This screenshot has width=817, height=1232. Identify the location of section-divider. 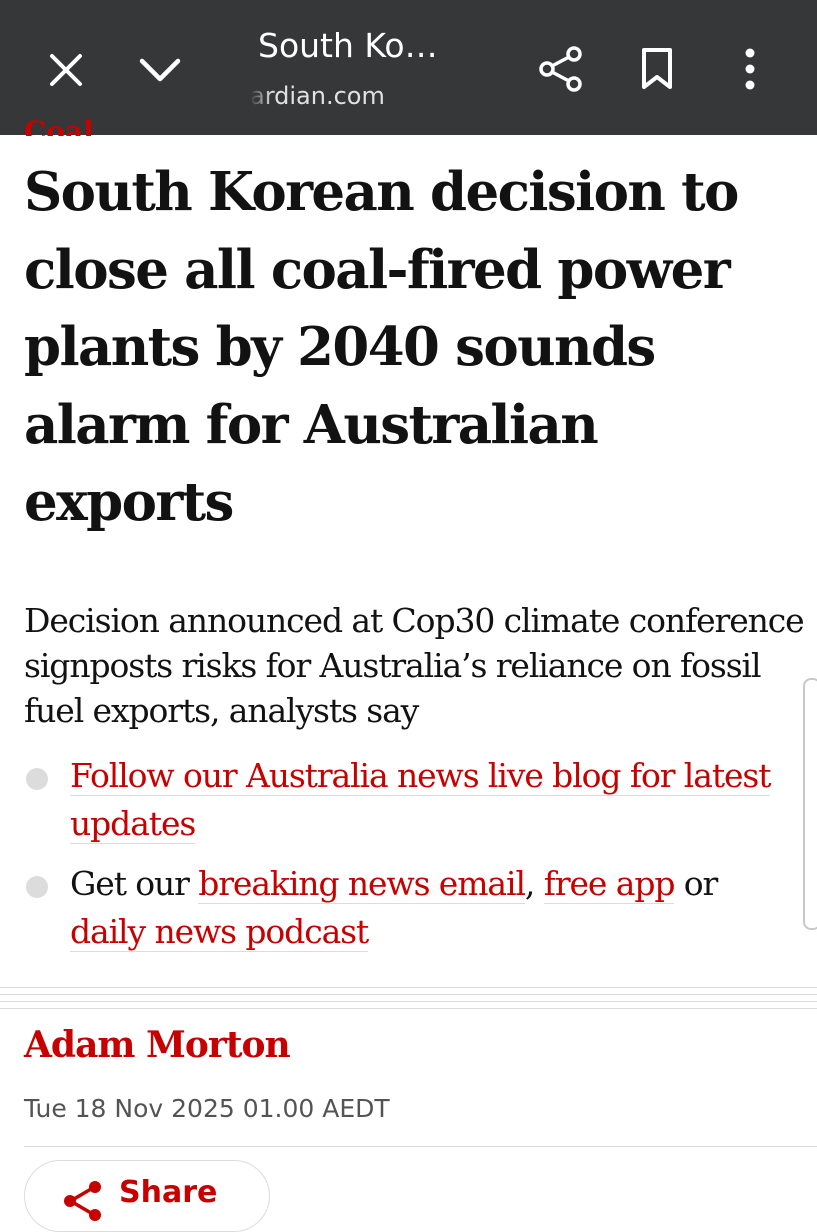
(408, 1000).